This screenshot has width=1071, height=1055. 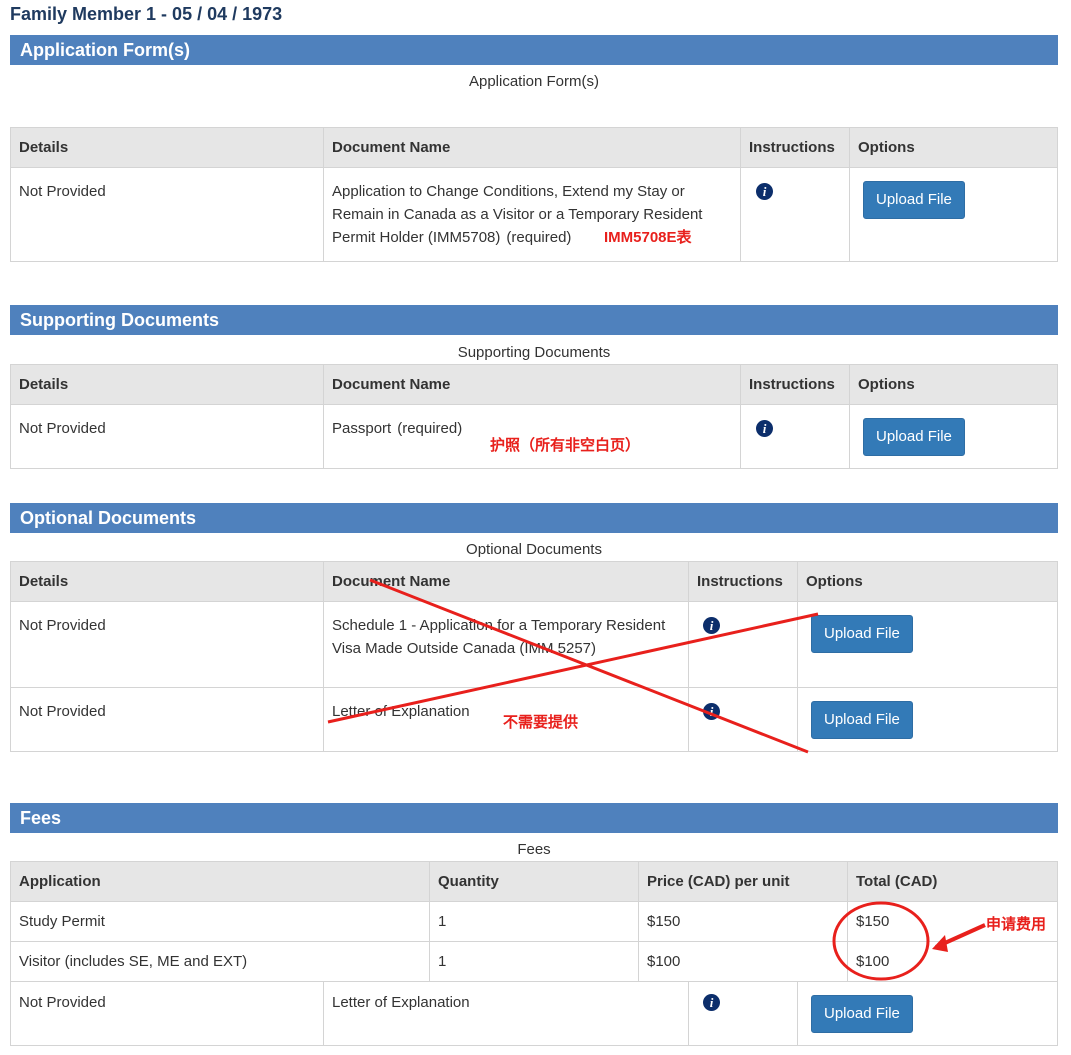 What do you see at coordinates (573, 668) in the screenshot?
I see `cross-out-line` at bounding box center [573, 668].